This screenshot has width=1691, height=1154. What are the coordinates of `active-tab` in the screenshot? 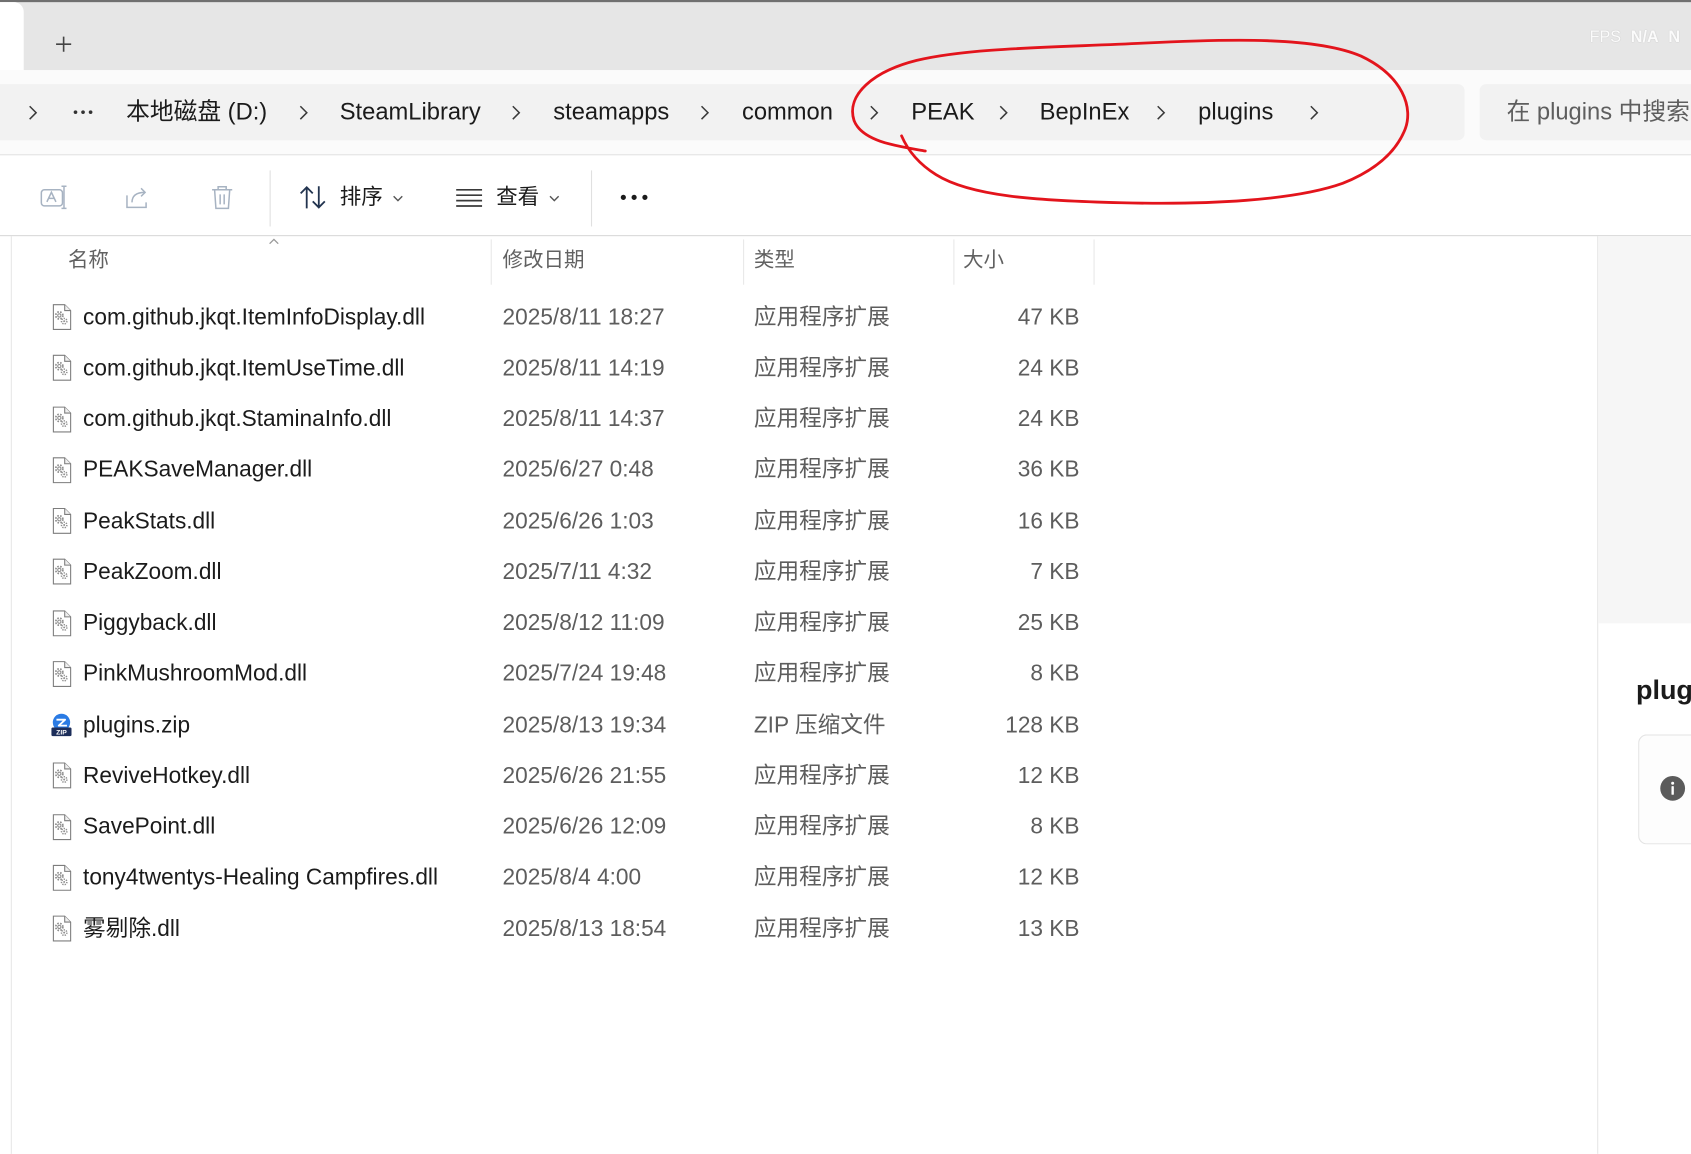 It's located at (12, 36).